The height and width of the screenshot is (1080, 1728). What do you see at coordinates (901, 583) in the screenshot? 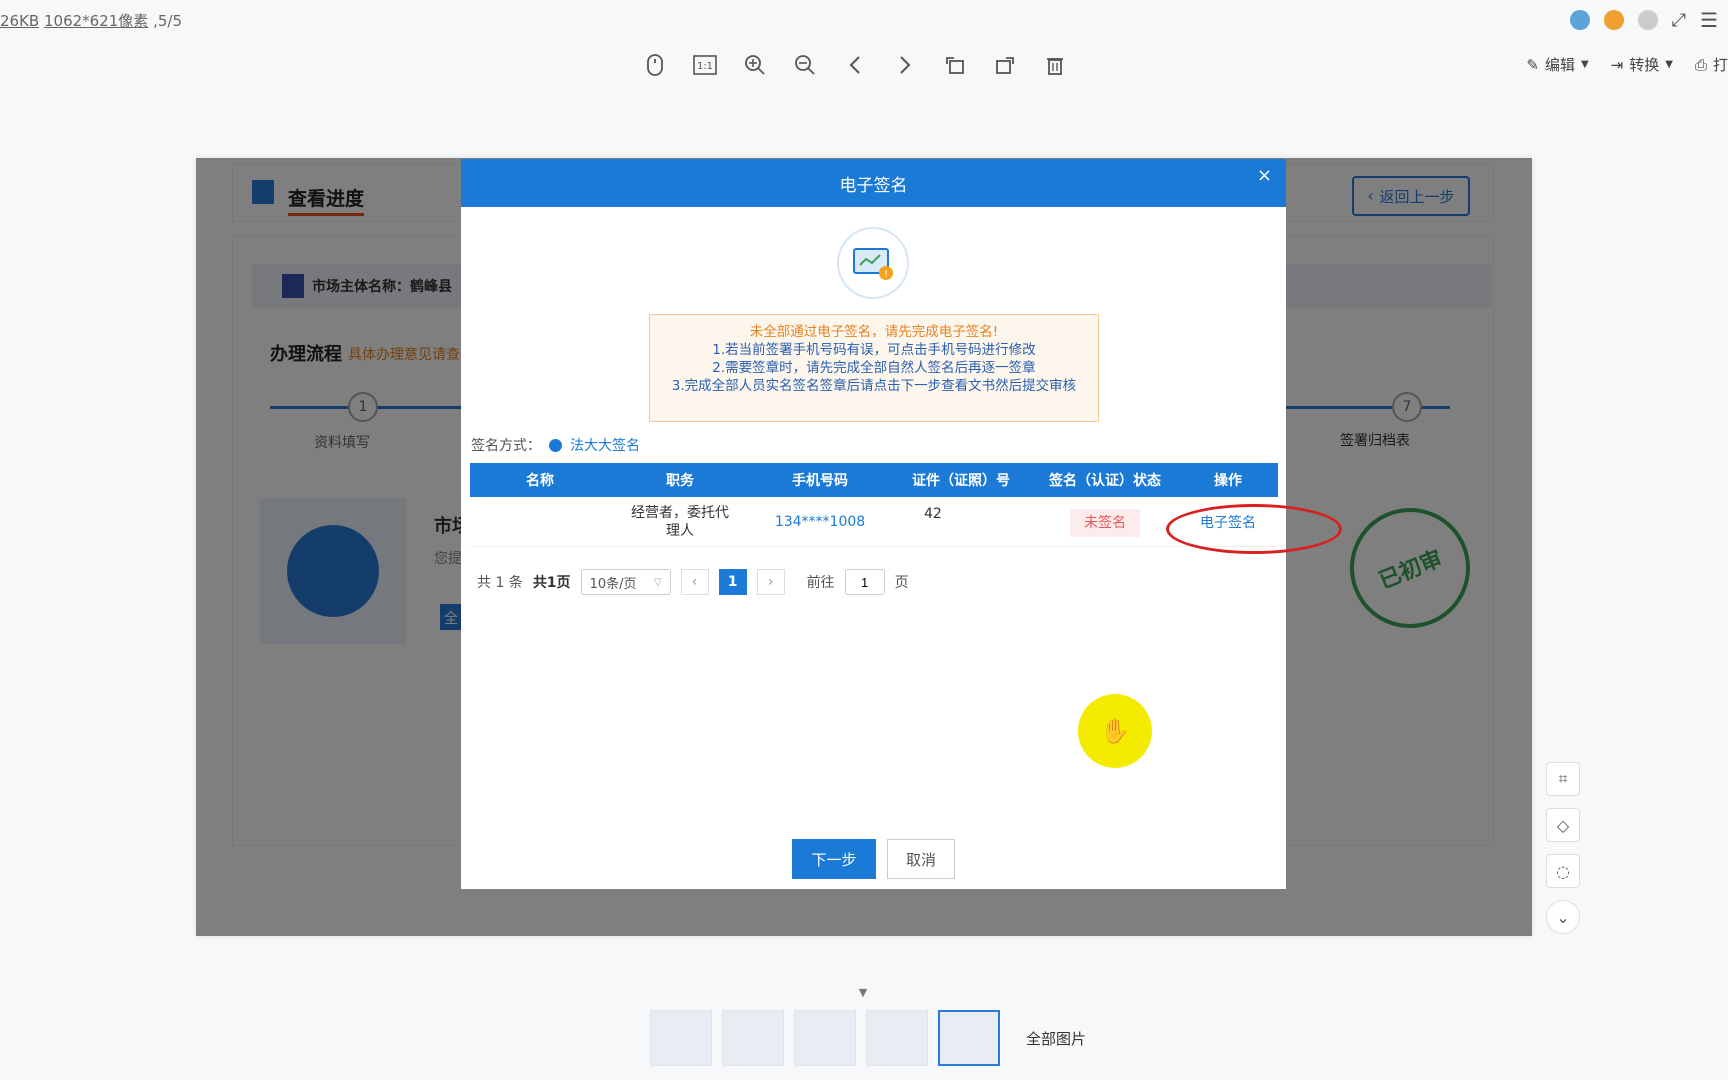
I see `page-suffix: 页` at bounding box center [901, 583].